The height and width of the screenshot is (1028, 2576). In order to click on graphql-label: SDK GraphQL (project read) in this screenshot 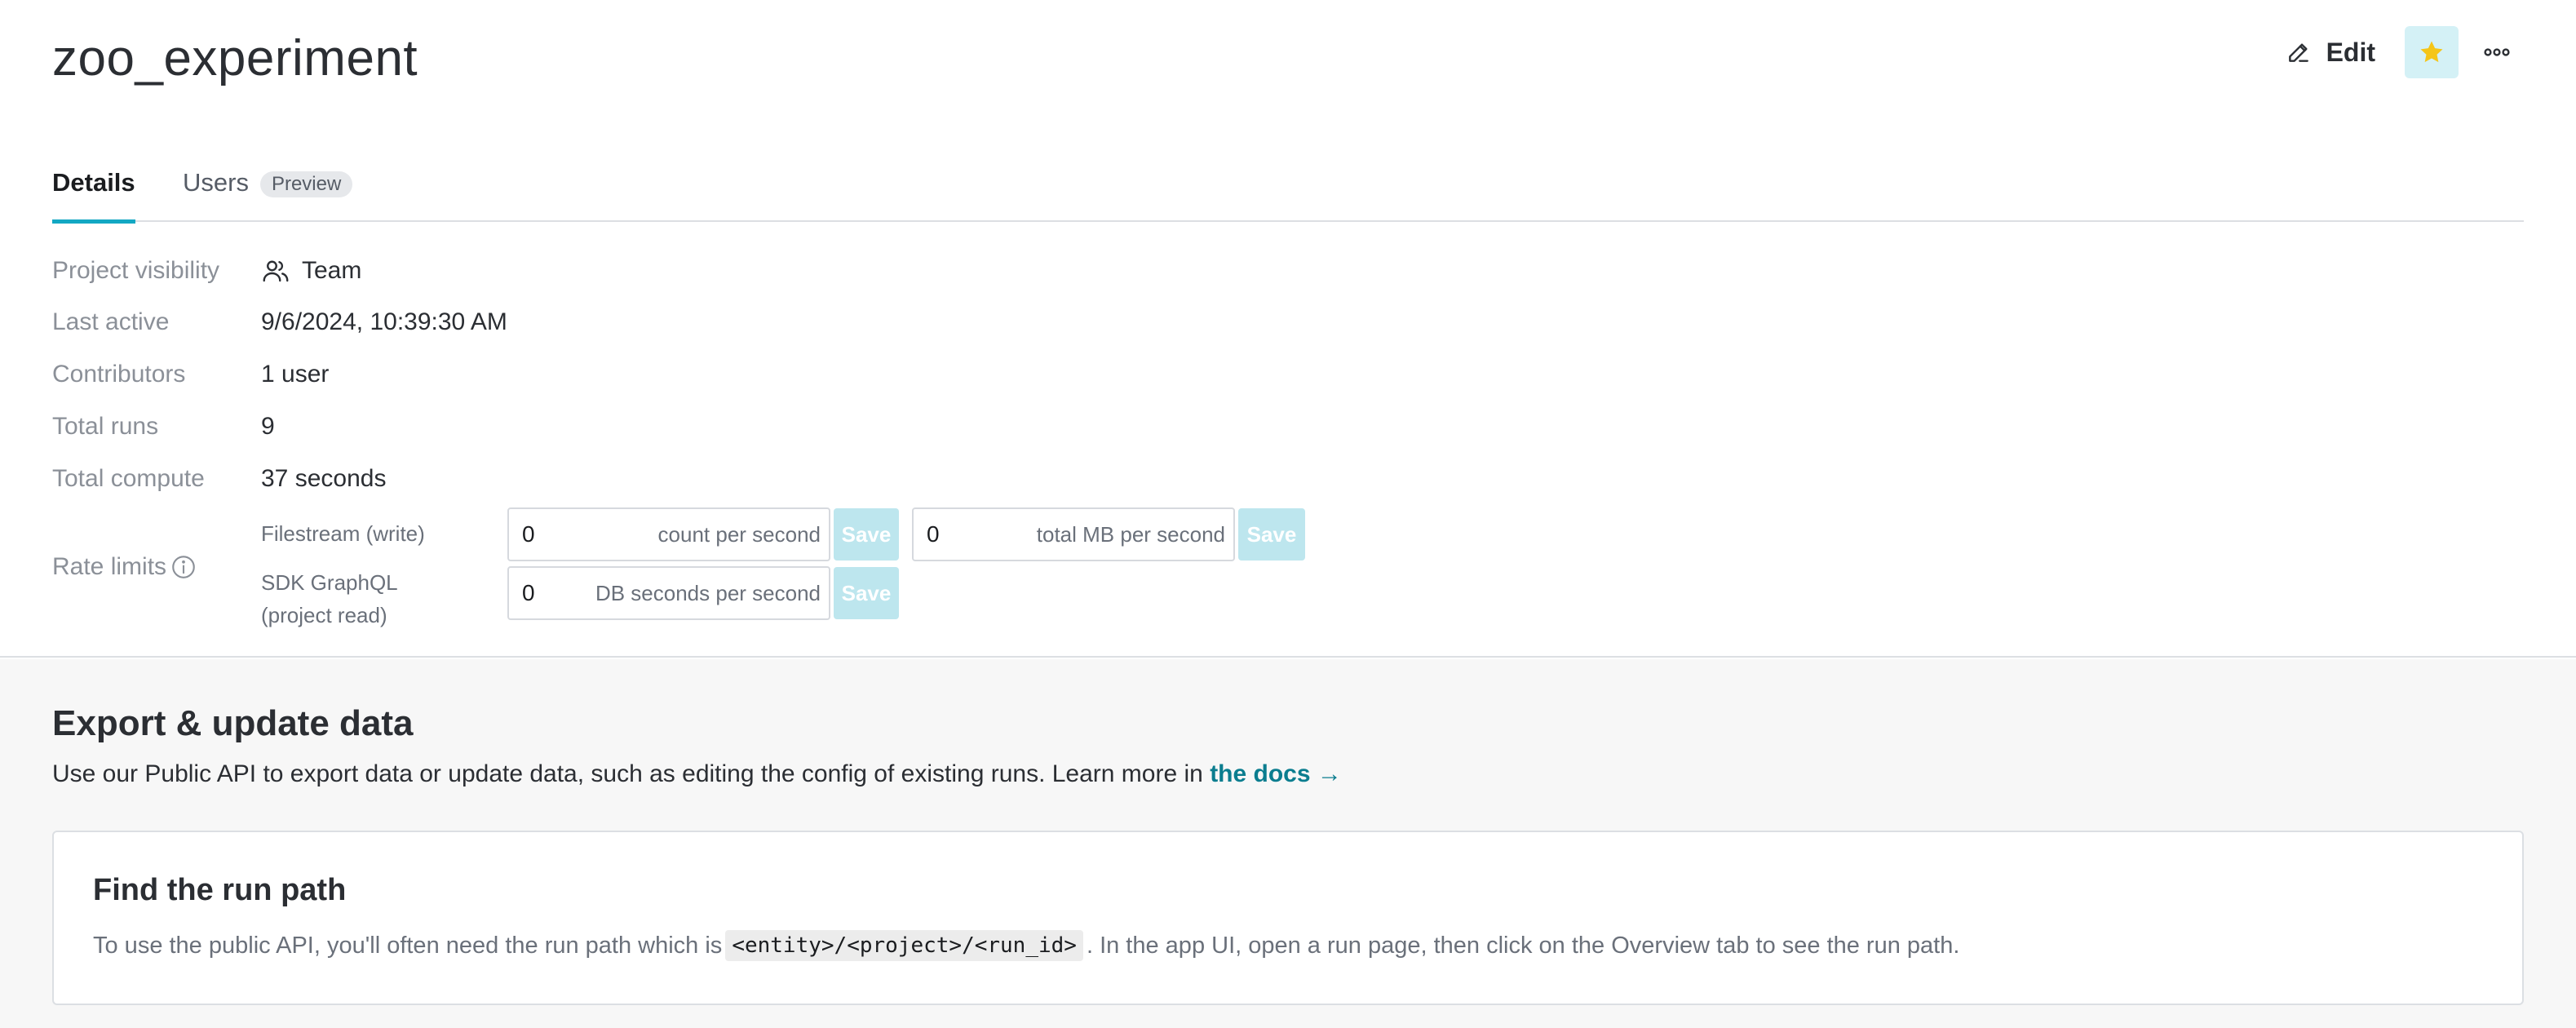, I will do `click(329, 598)`.